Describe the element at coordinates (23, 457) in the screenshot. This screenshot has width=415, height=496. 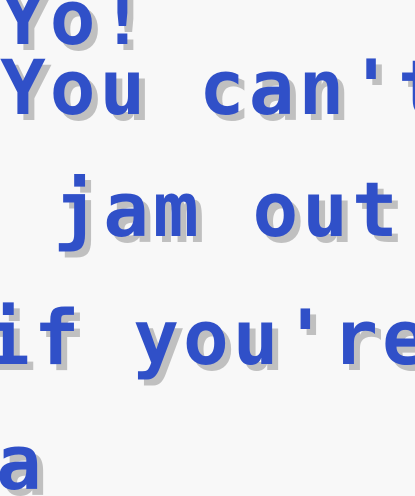
I see `dialogue-line-5: a` at that location.